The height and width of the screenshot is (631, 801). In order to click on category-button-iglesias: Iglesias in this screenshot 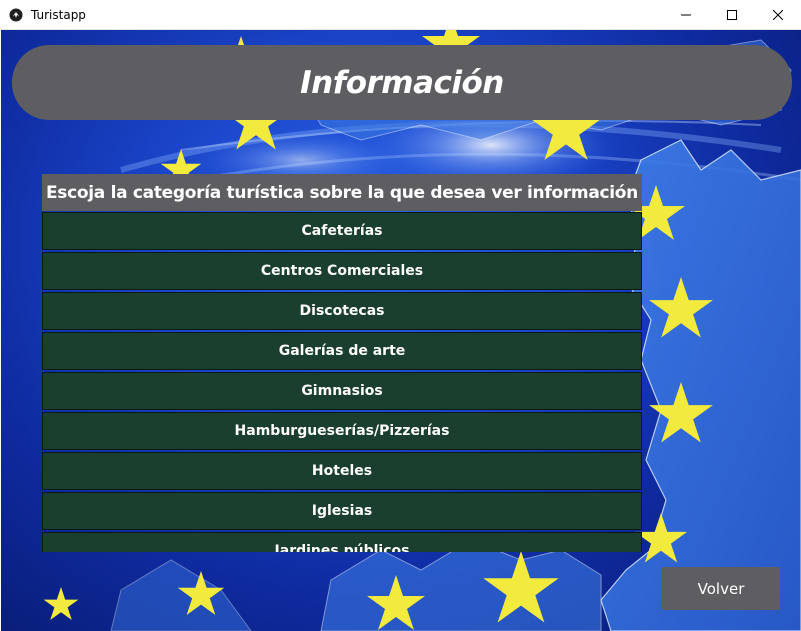, I will do `click(342, 511)`.